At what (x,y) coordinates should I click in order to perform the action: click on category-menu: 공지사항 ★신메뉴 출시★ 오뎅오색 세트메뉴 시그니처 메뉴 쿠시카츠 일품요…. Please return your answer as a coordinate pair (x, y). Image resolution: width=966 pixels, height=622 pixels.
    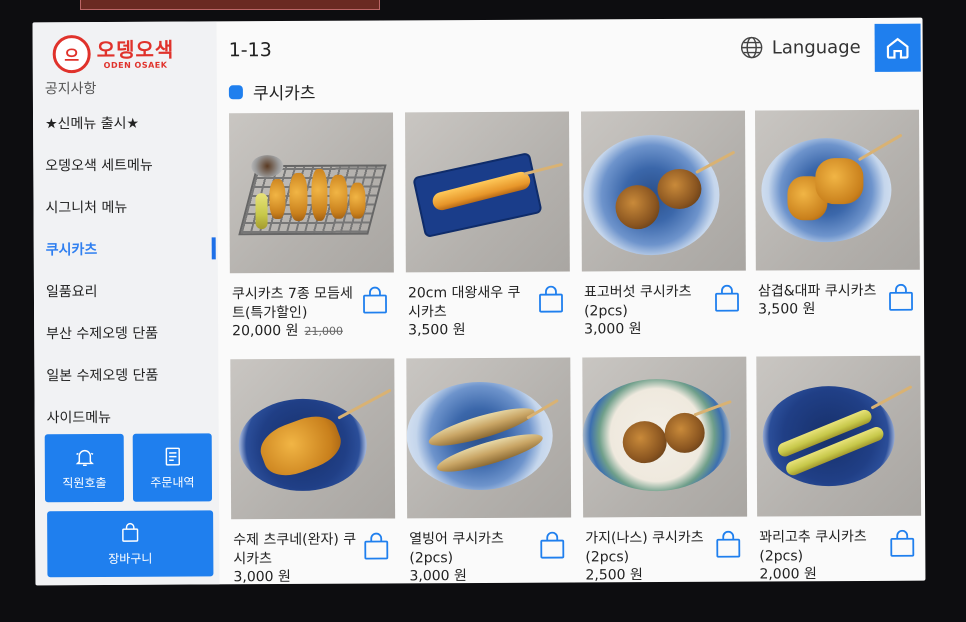
    Looking at the image, I should click on (126, 257).